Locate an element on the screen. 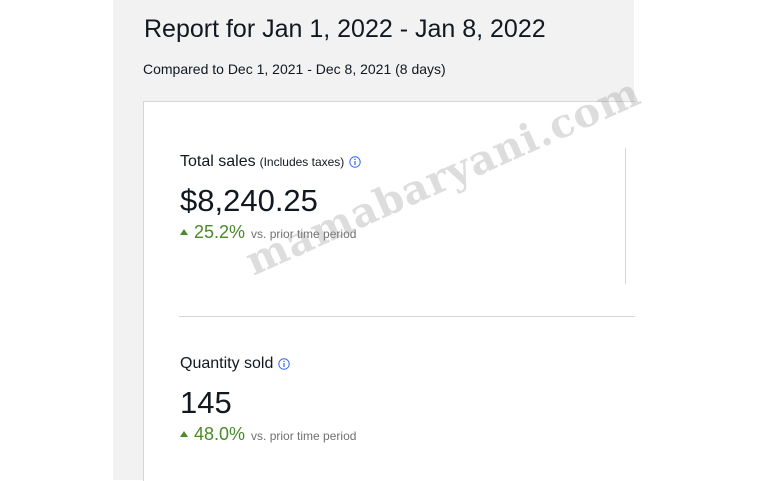 This screenshot has height=481, width=768. metric-change: 25.2% vs. prior time period is located at coordinates (270, 232).